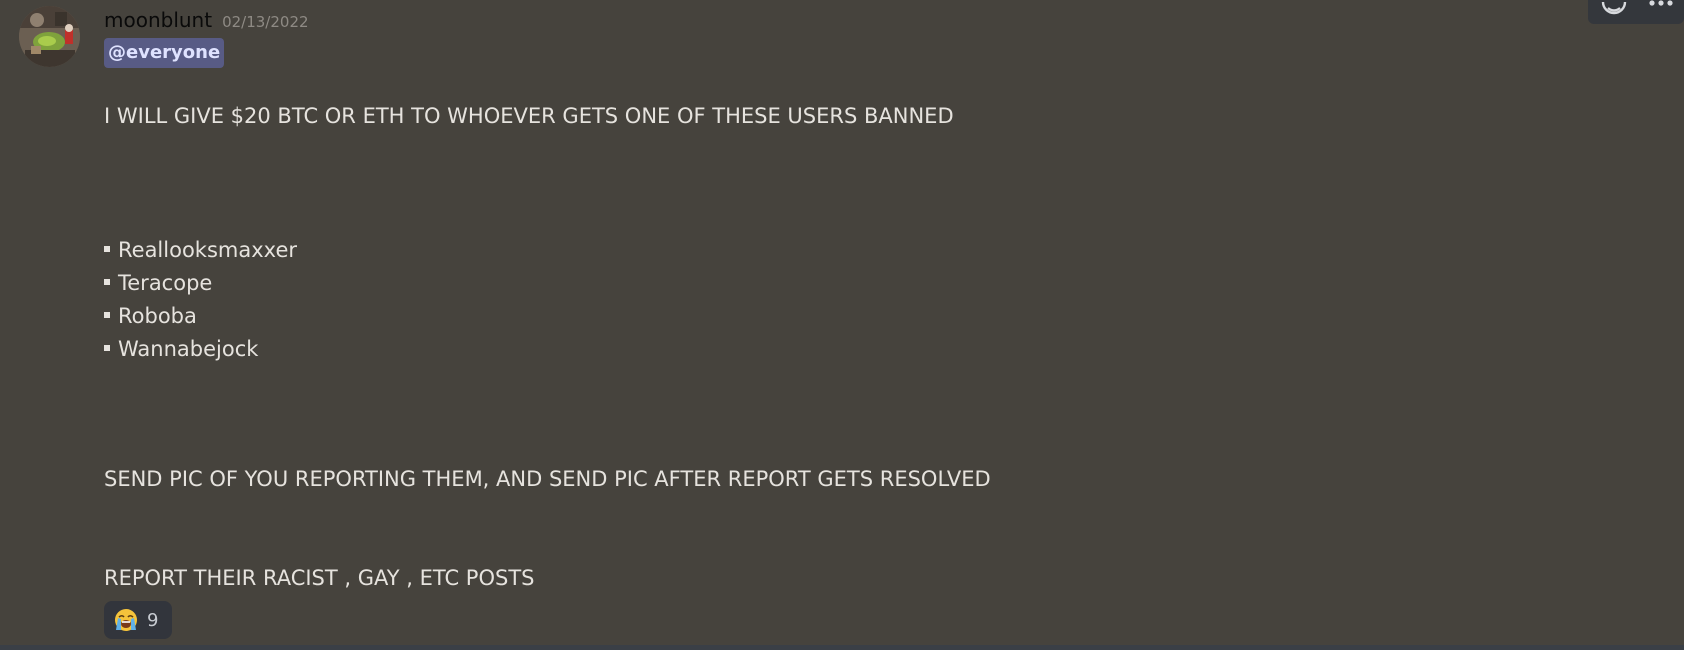  I want to click on avatar, so click(49, 36).